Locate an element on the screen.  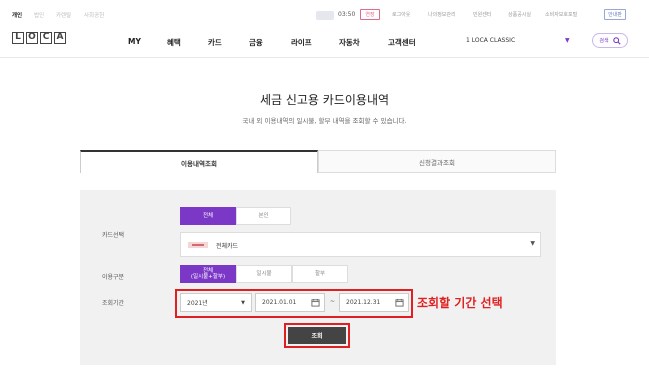
logo-letter: C is located at coordinates (46, 38).